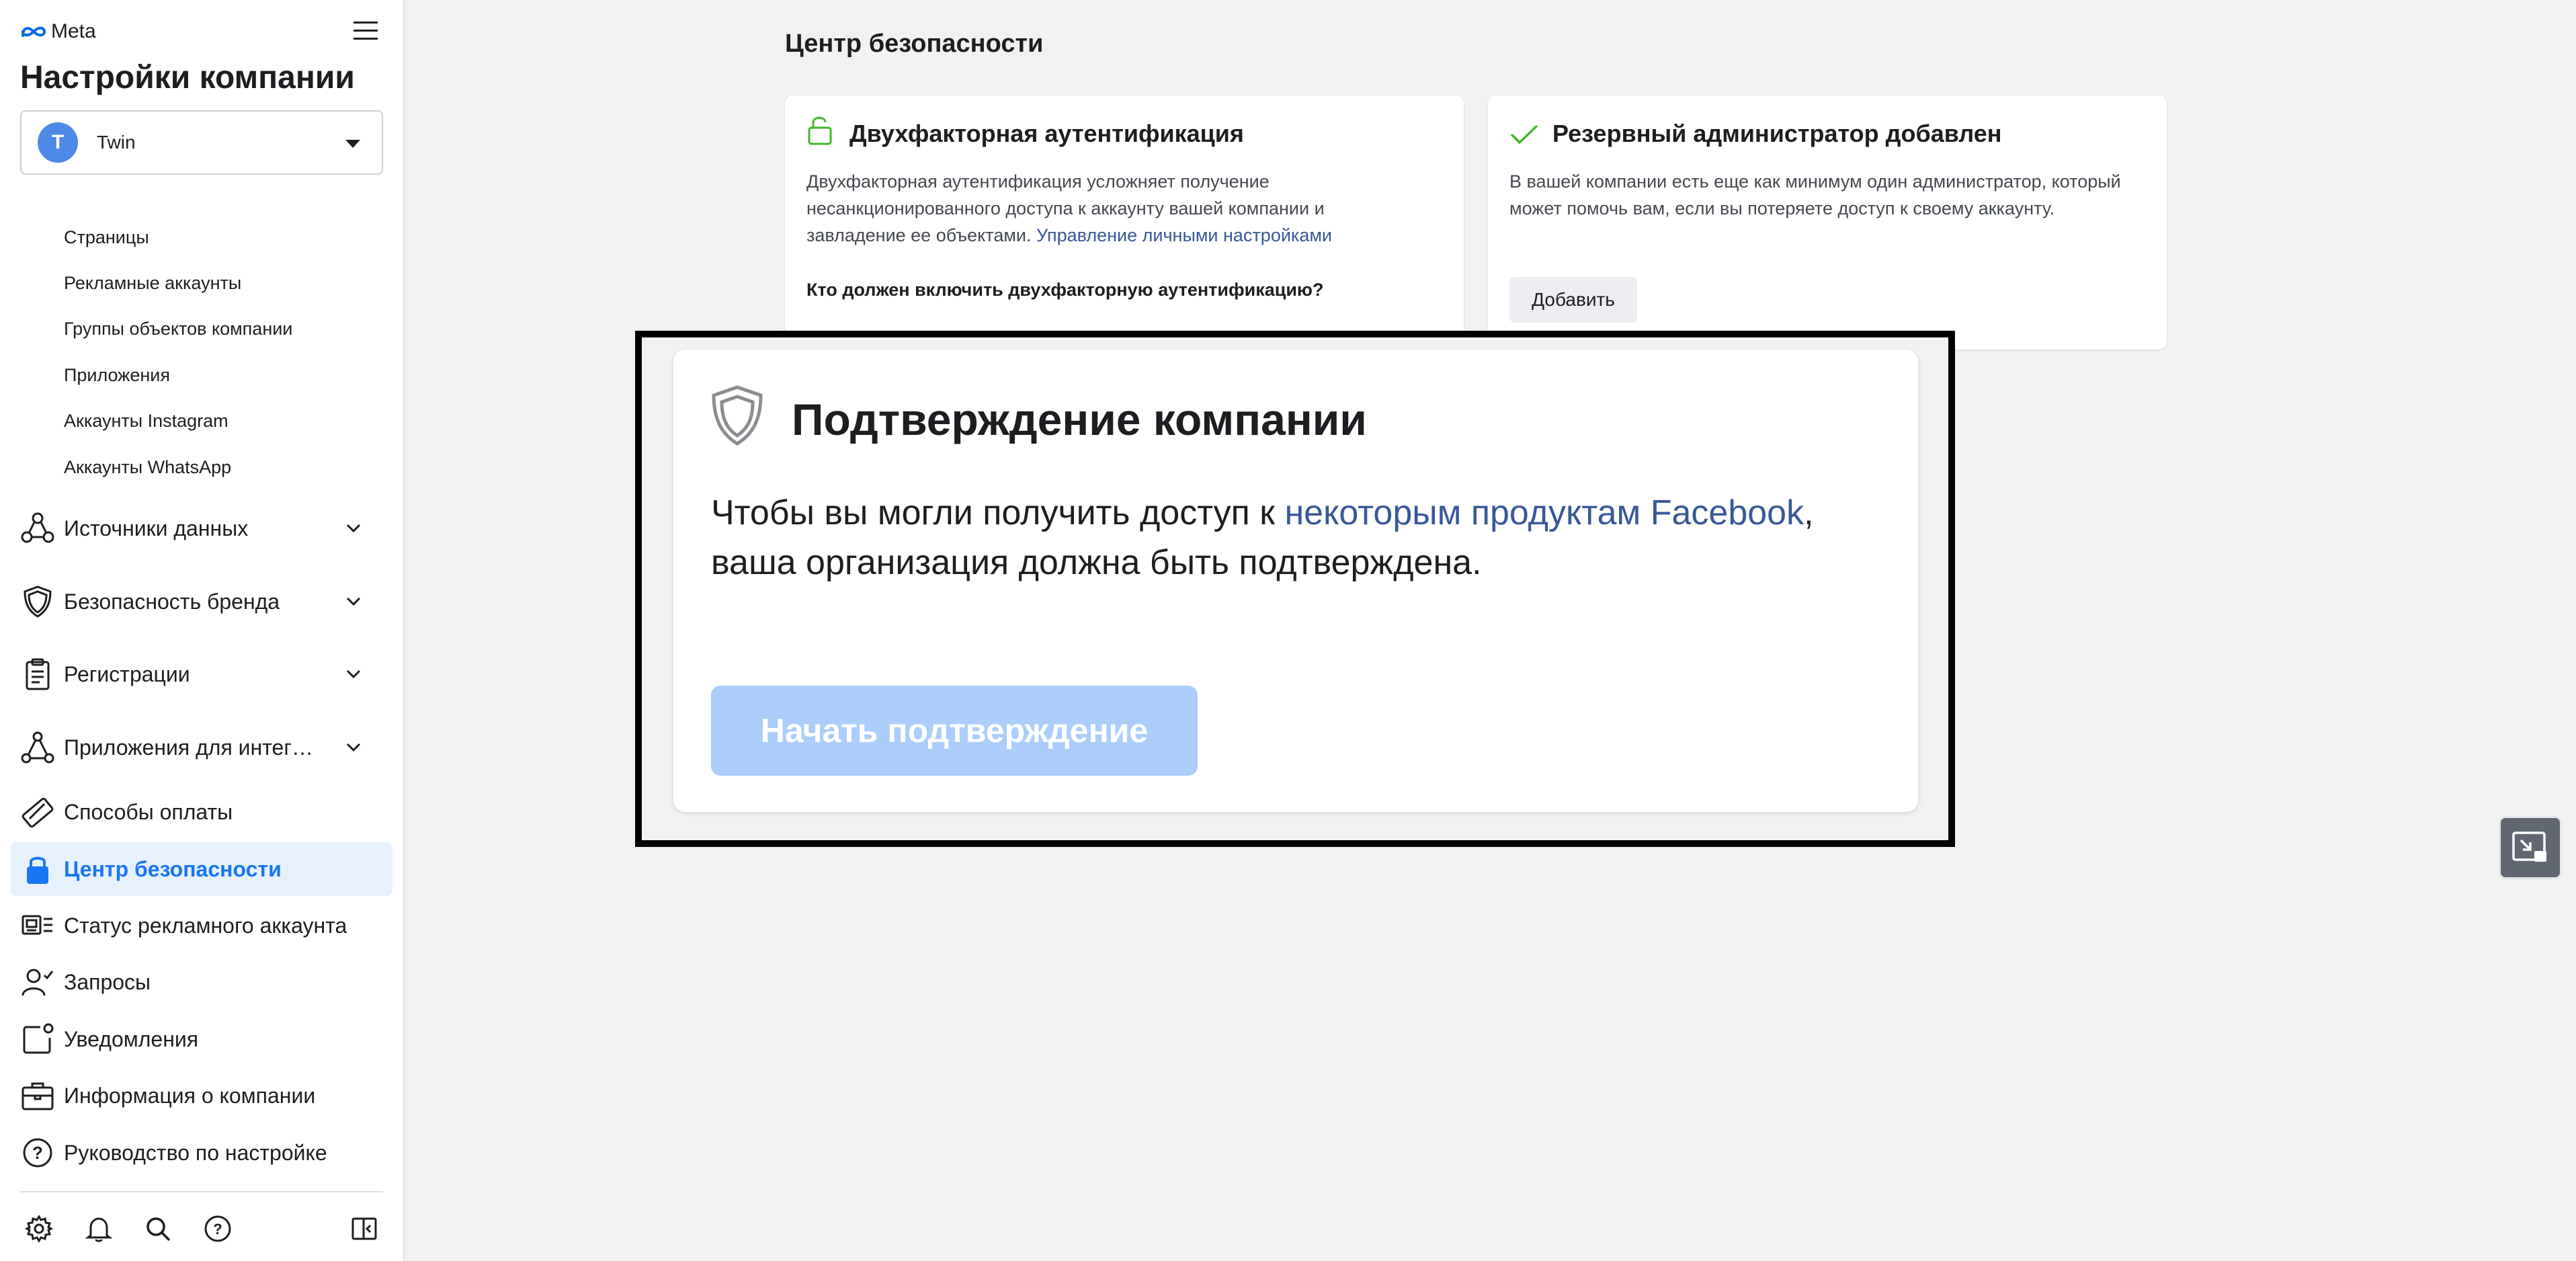 The width and height of the screenshot is (2576, 1261). Describe the element at coordinates (37, 1039) in the screenshot. I see `notifications-icon` at that location.